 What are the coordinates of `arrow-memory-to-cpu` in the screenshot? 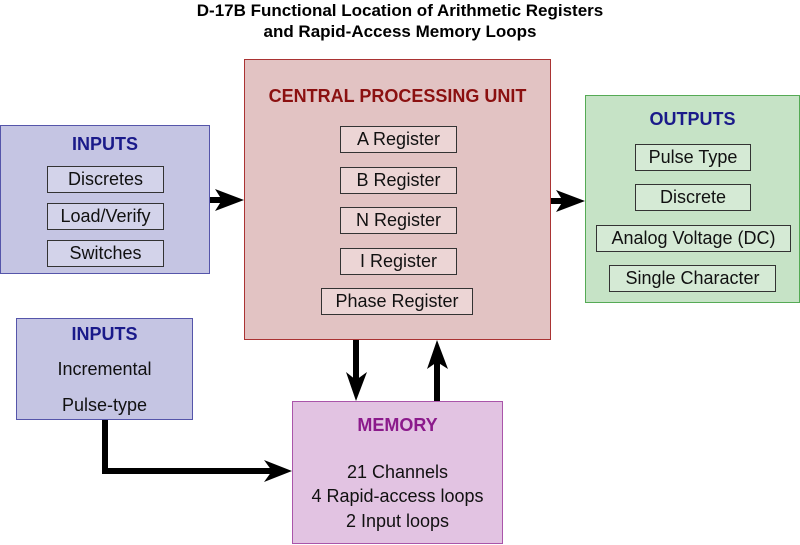 It's located at (437, 370).